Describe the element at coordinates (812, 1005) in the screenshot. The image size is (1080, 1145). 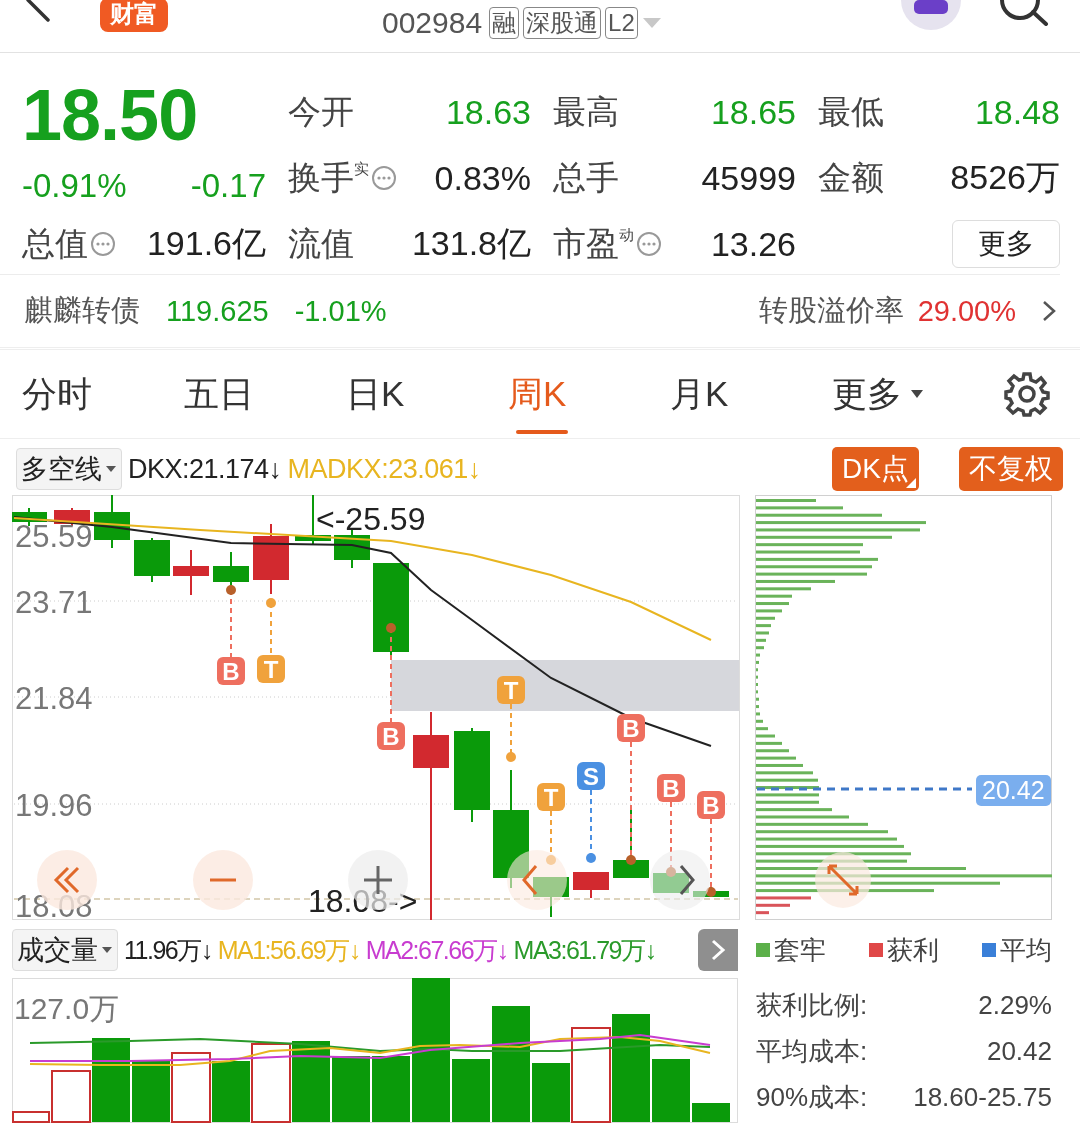
I see `chip-stat-label: 获利比例:` at that location.